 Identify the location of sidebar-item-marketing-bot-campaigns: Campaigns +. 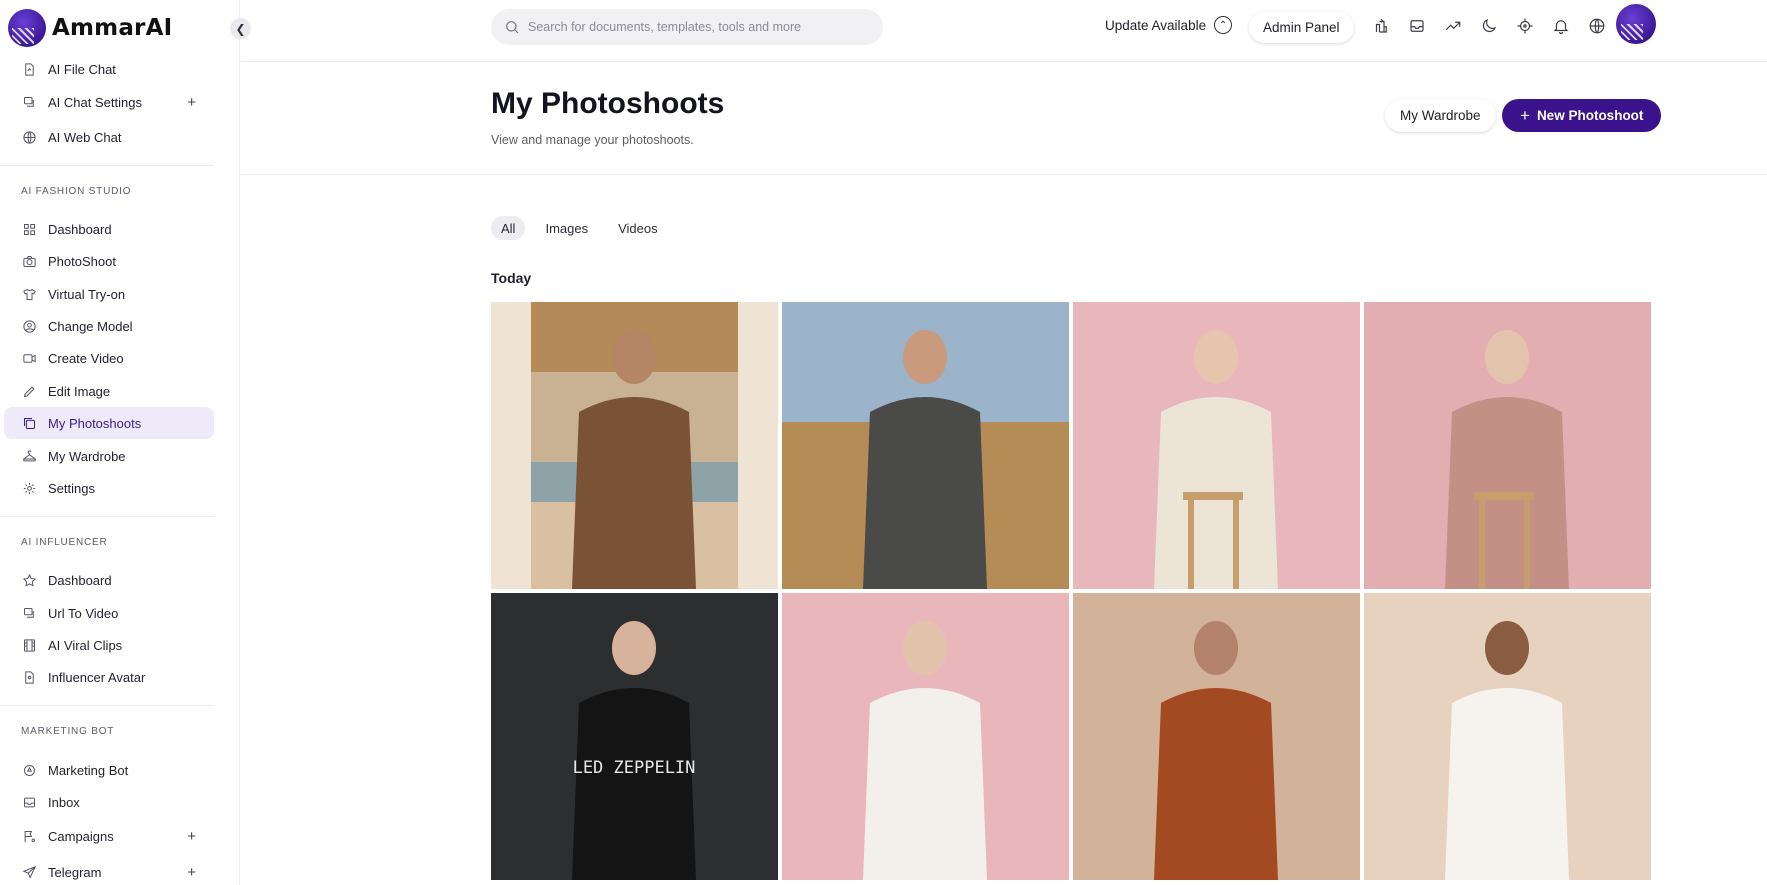
(109, 836).